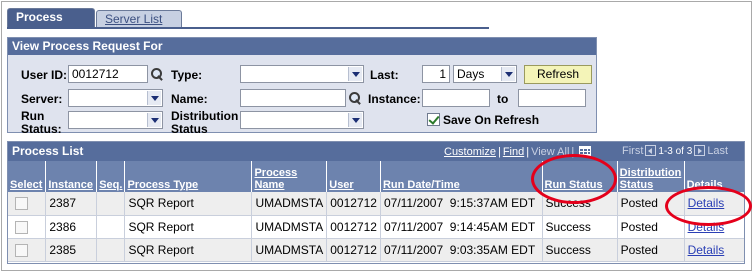 The width and height of the screenshot is (754, 273). Describe the element at coordinates (248, 28) in the screenshot. I see `tab-underline` at that location.